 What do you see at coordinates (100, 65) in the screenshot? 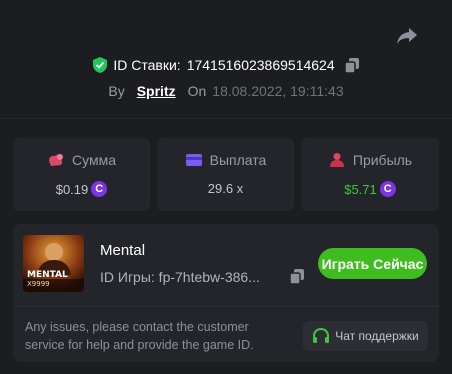
I see `verified-shield-icon` at bounding box center [100, 65].